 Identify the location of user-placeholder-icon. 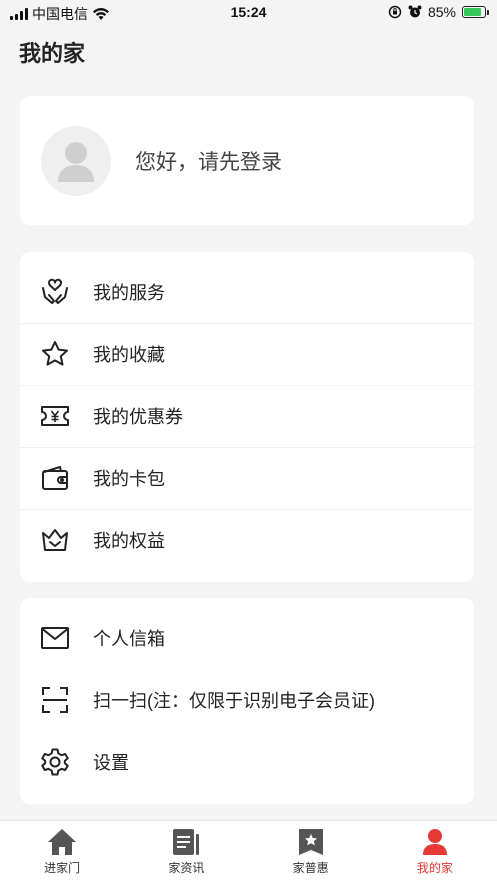
(76, 162).